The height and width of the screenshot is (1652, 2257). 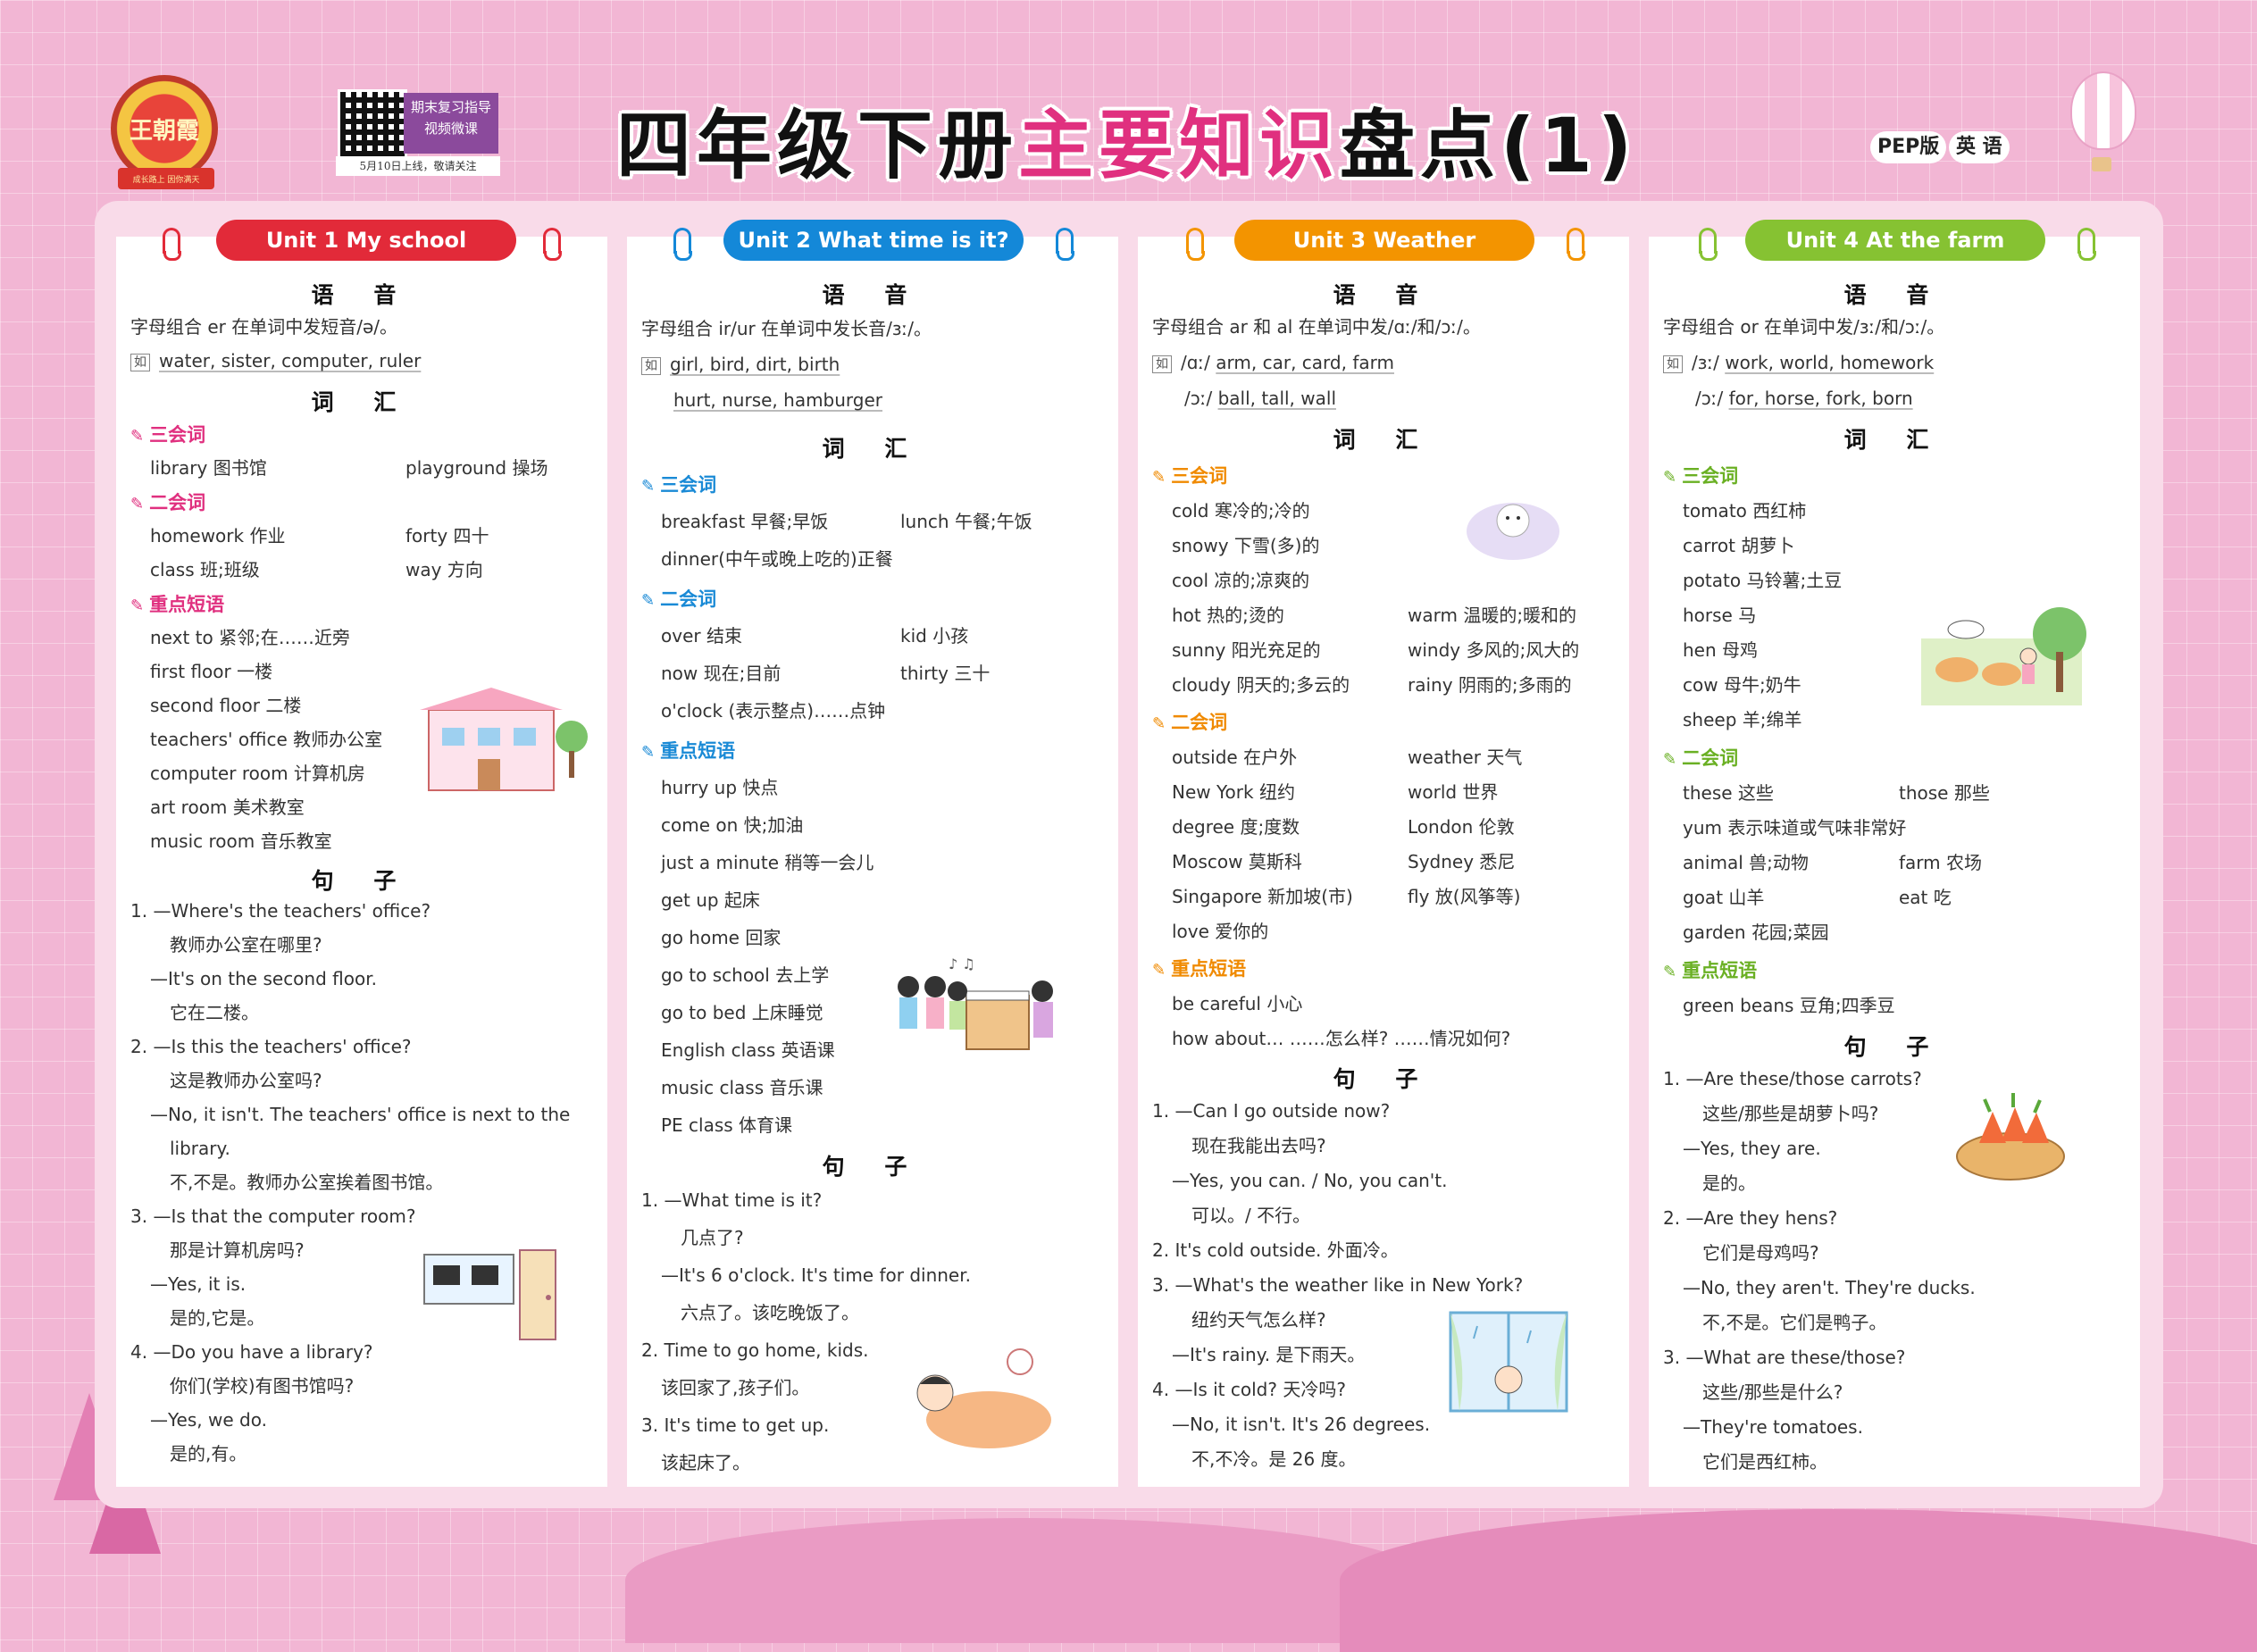 What do you see at coordinates (226, 705) in the screenshot?
I see `phrase-item: second floor 二楼` at bounding box center [226, 705].